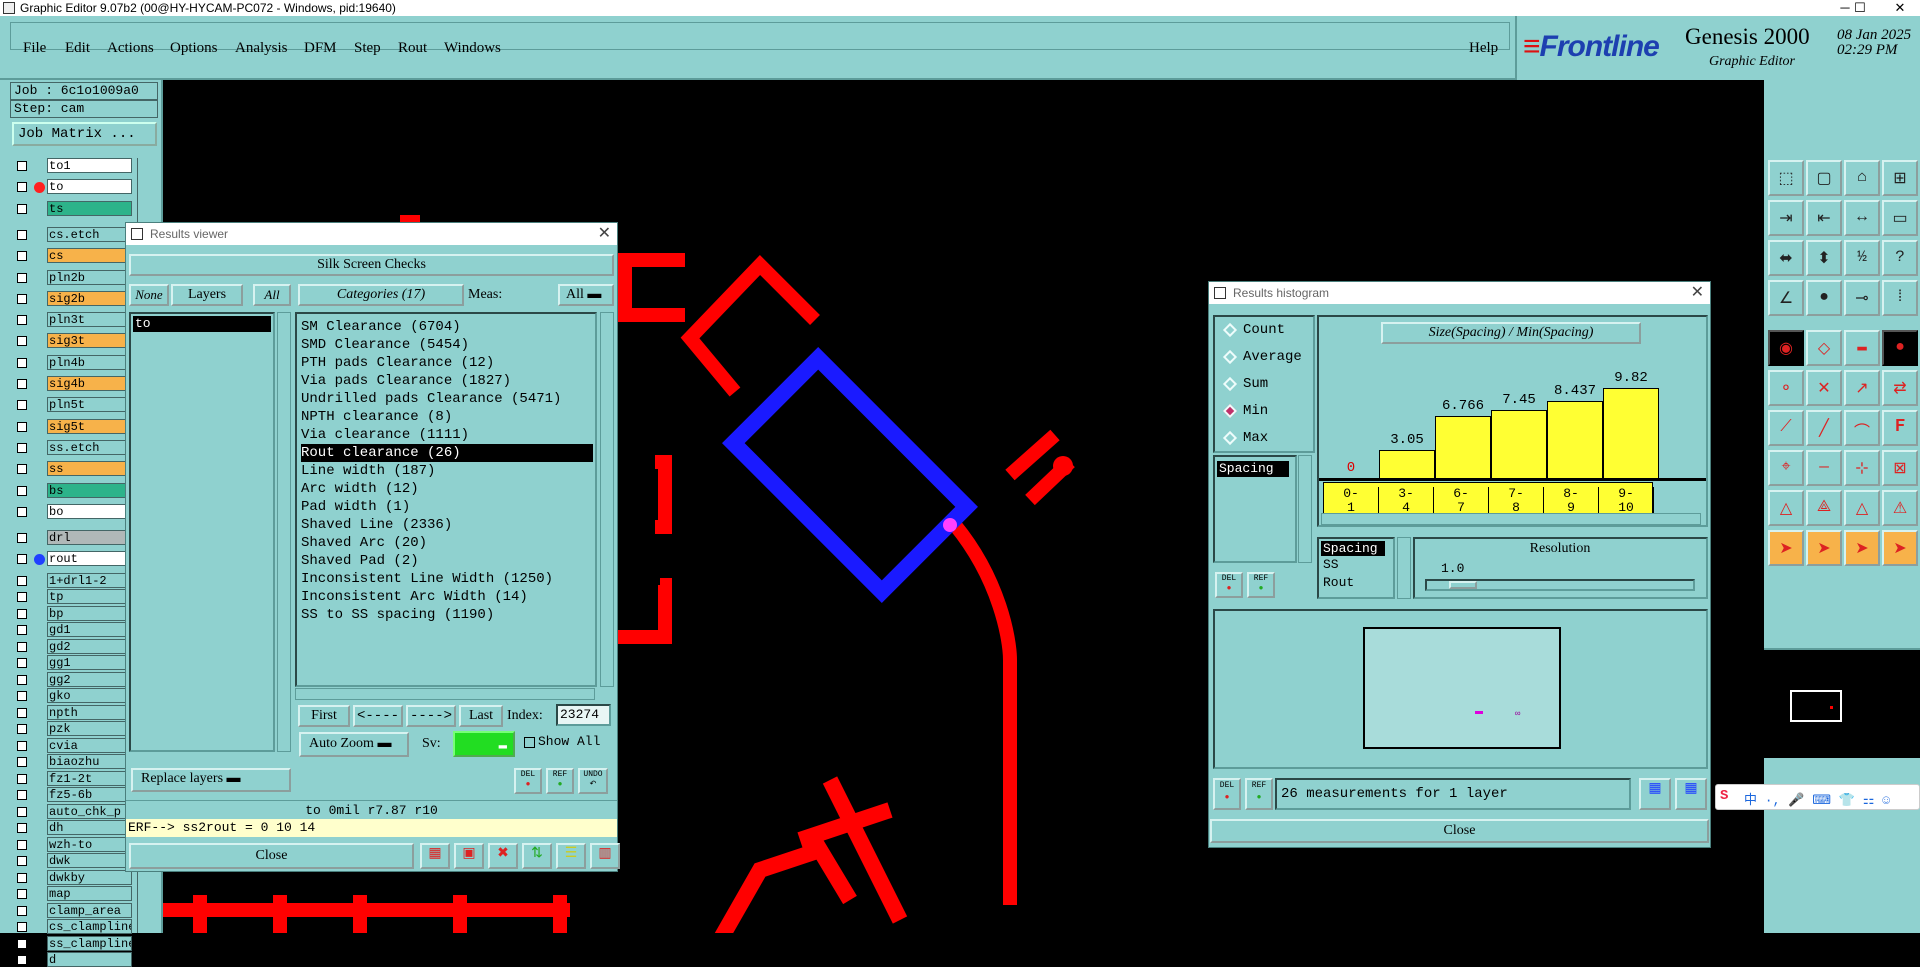 The image size is (1920, 967). Describe the element at coordinates (1900, 468) in the screenshot. I see `layer-icon: ⊠` at that location.